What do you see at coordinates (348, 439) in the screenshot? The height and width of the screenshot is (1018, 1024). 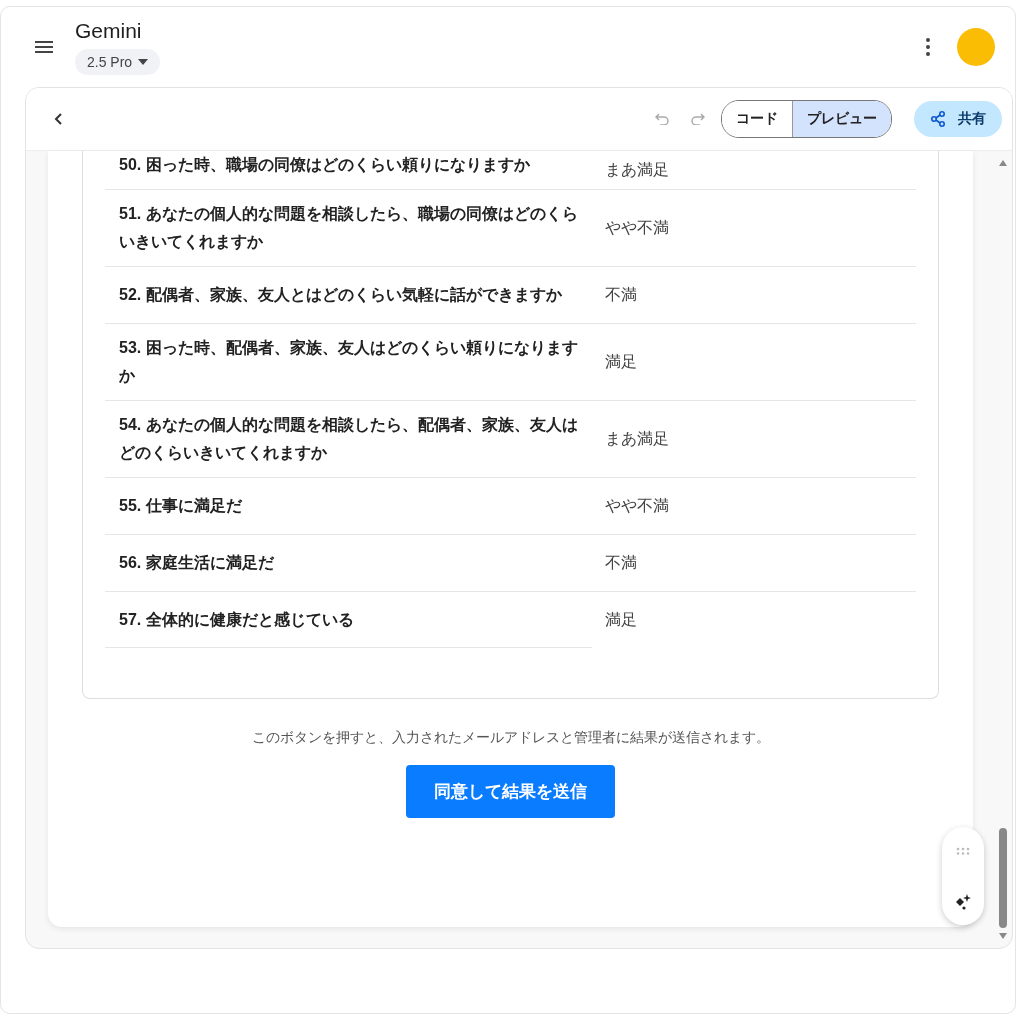 I see `question-cell-text: 54. あなたの個人的な問題を相談したら、配偶者、家族、友人はどのくらいきいてくれますか` at bounding box center [348, 439].